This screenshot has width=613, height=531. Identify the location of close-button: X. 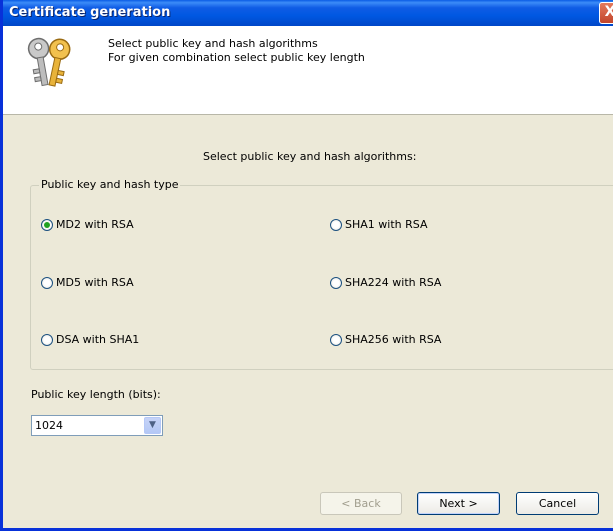
(606, 13).